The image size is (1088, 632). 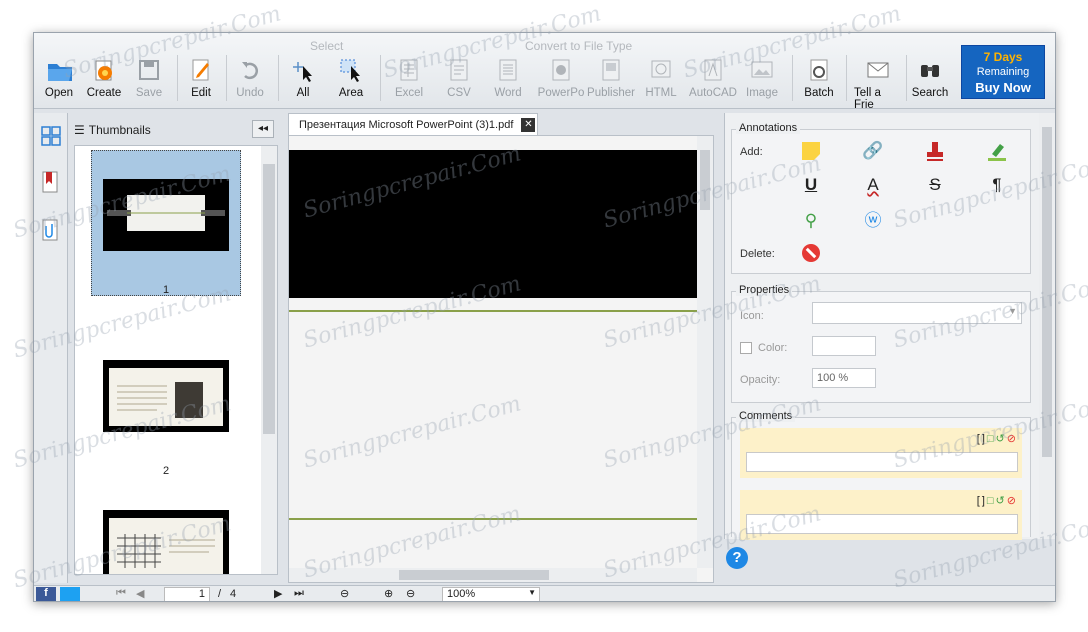 What do you see at coordinates (762, 81) in the screenshot?
I see `image-button: Image` at bounding box center [762, 81].